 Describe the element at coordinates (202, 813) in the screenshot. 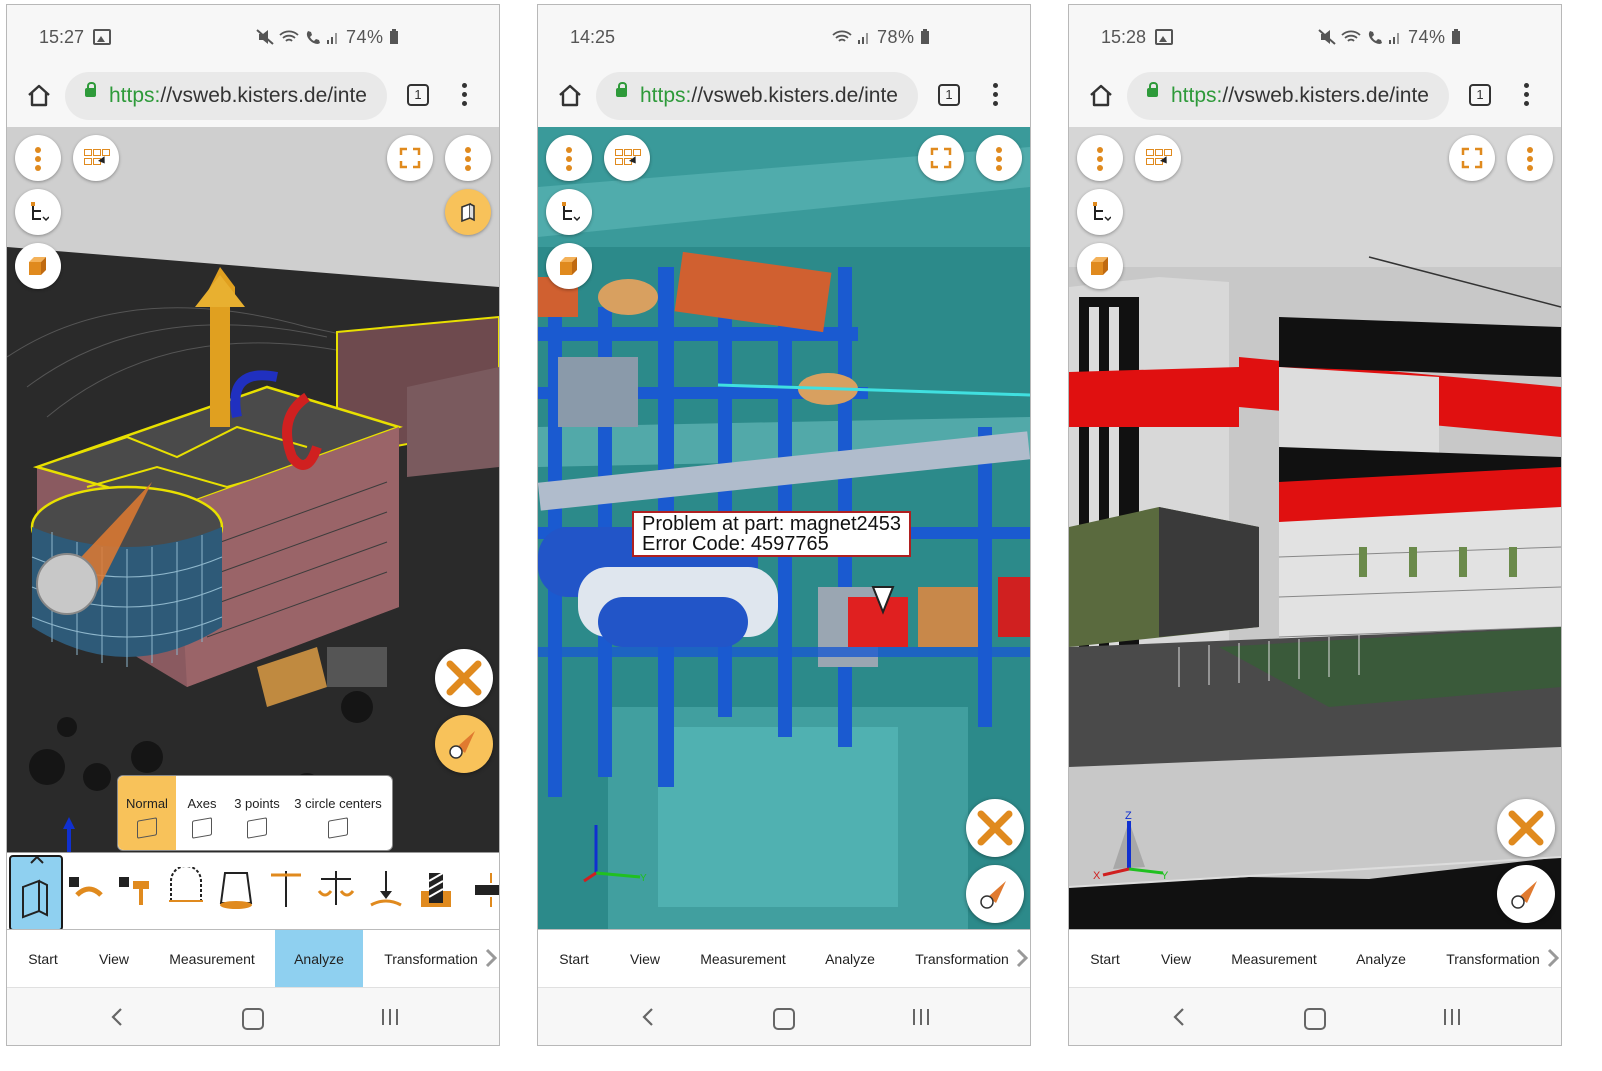

I see `align-option-axes: Axes` at that location.